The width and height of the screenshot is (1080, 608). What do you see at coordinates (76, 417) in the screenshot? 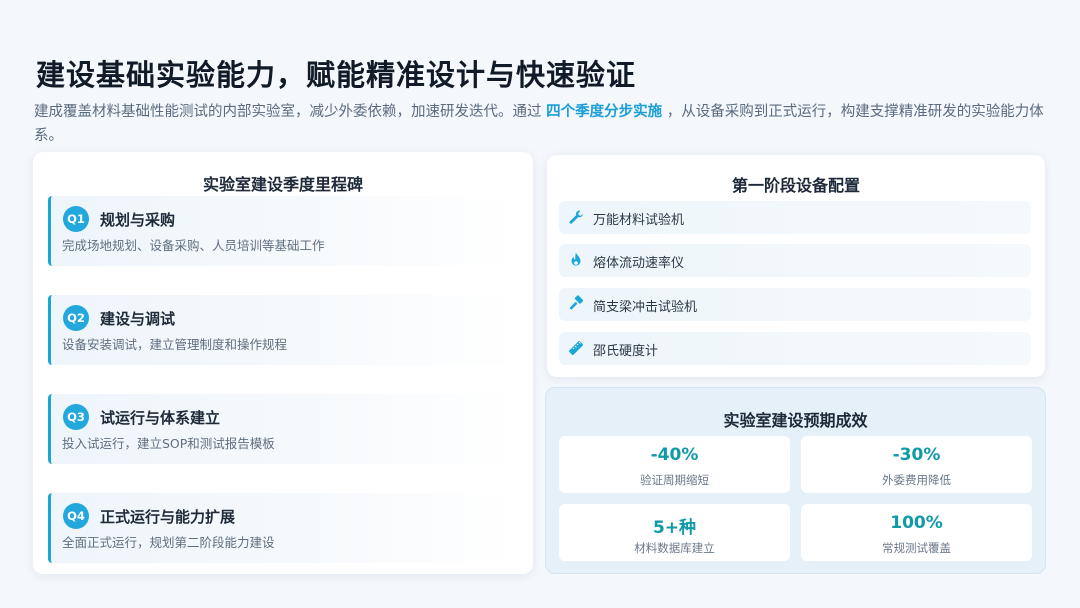
I see `milestone-badge: Q3` at bounding box center [76, 417].